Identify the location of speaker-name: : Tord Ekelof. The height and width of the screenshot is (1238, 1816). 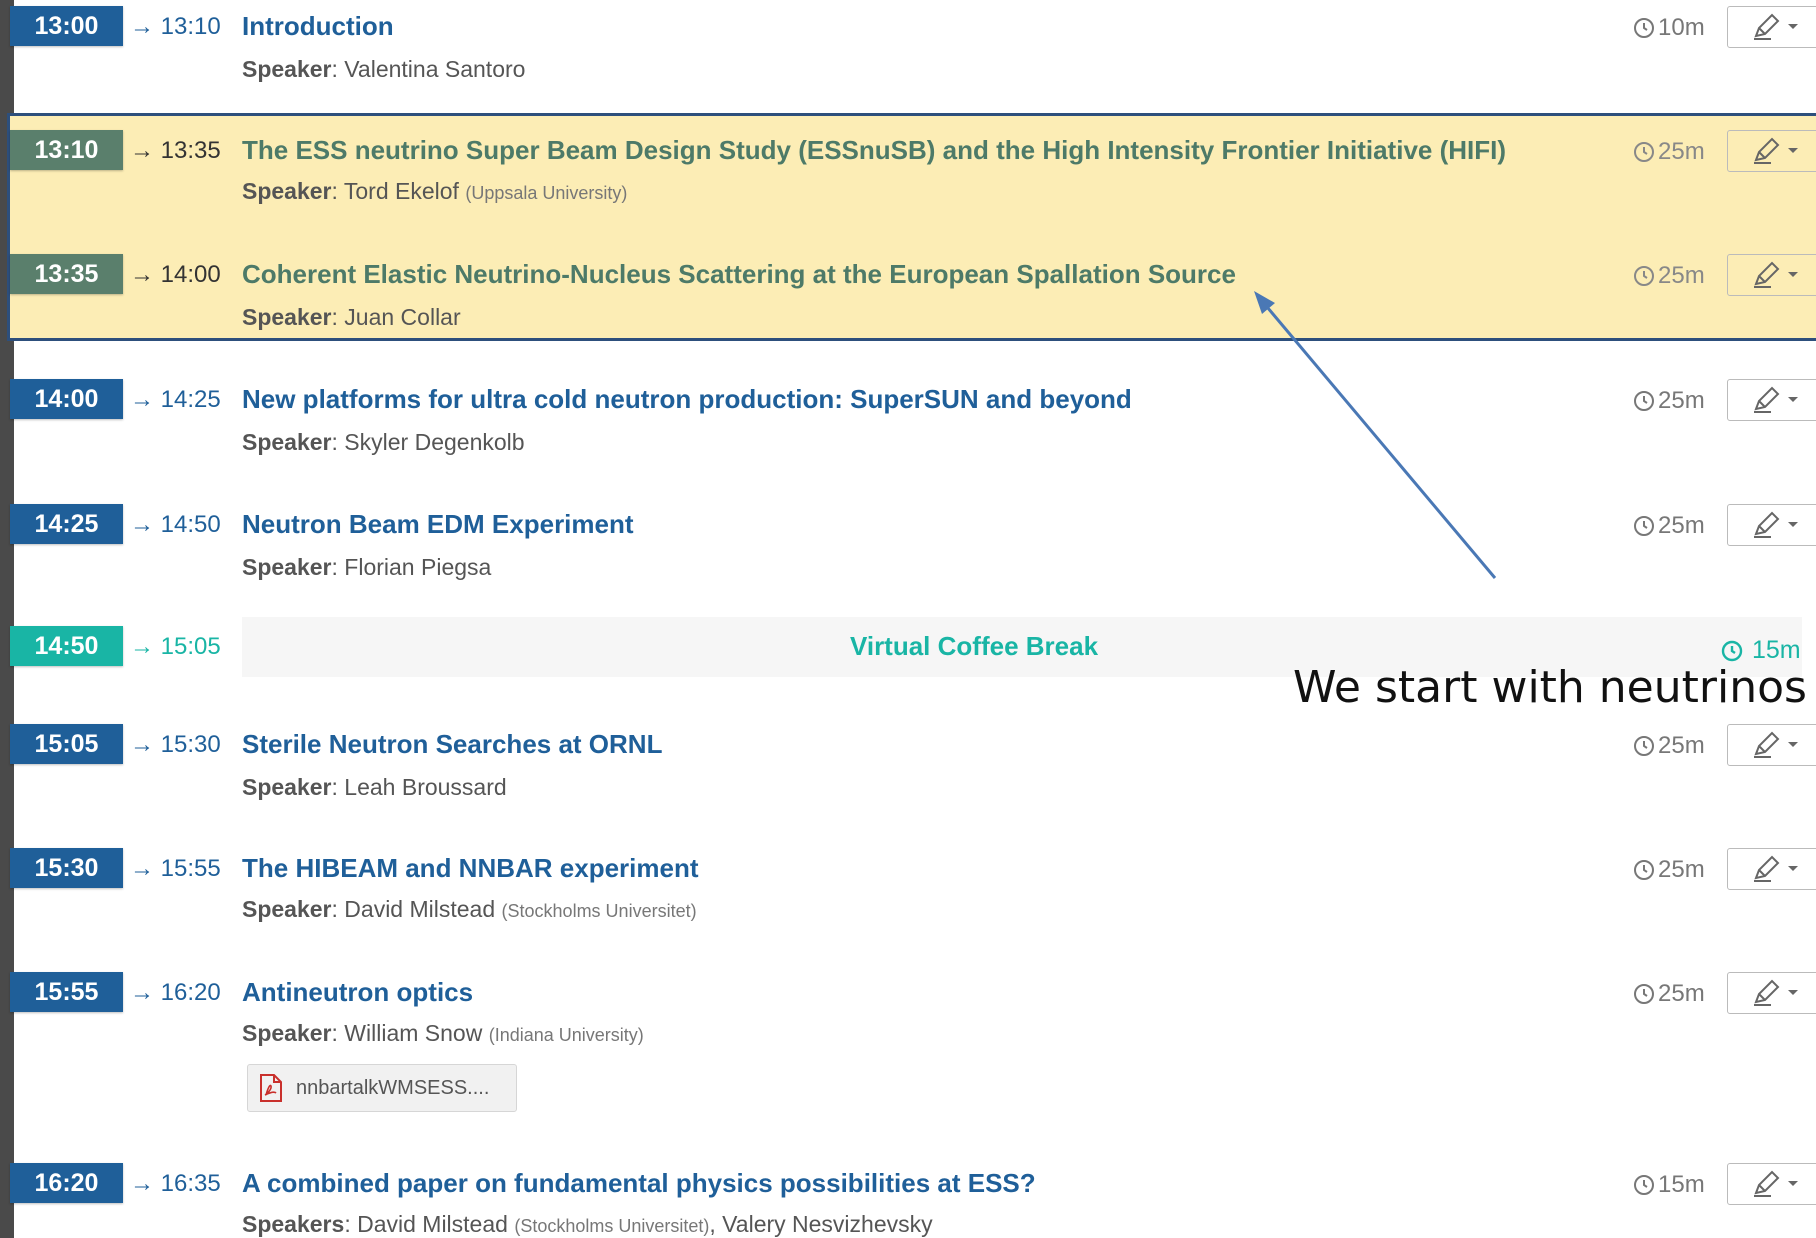
(399, 191).